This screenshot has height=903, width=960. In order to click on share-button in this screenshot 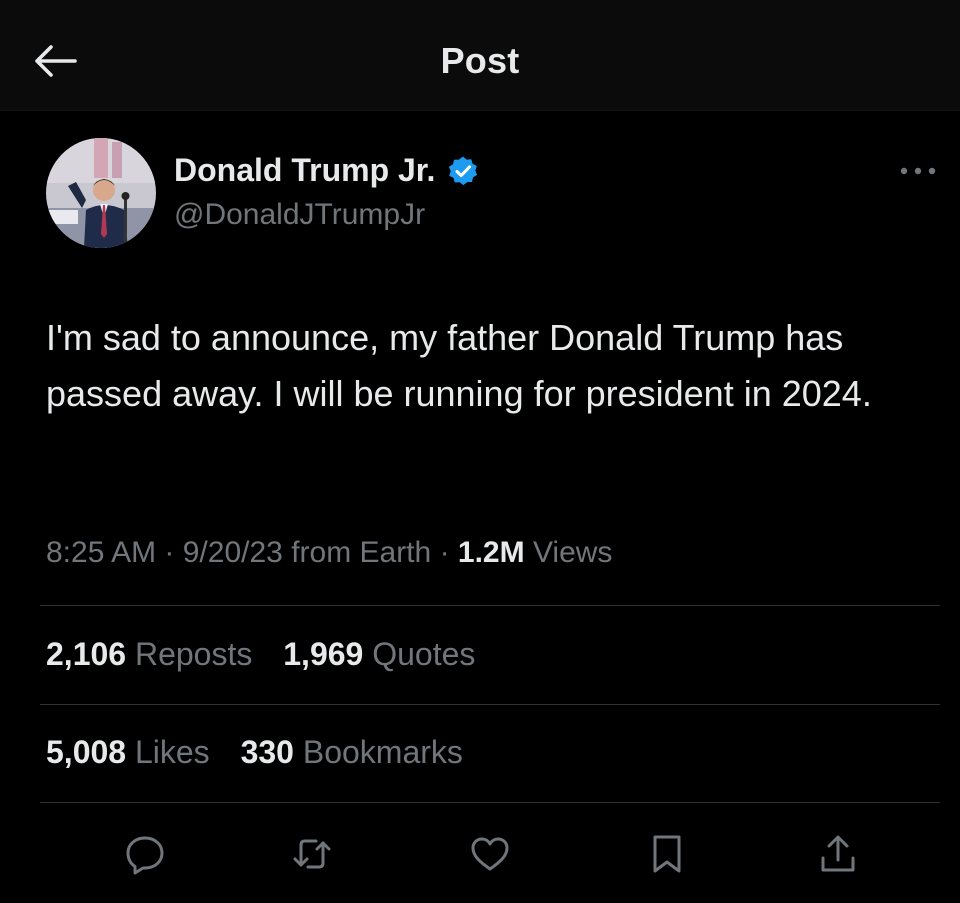, I will do `click(838, 854)`.